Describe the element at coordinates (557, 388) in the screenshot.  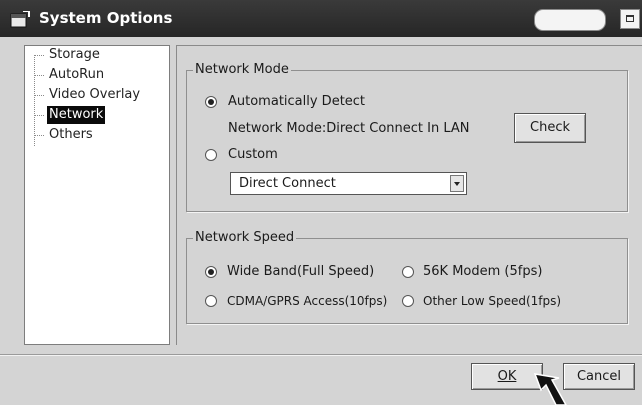
I see `mouse-pointer-icon` at that location.